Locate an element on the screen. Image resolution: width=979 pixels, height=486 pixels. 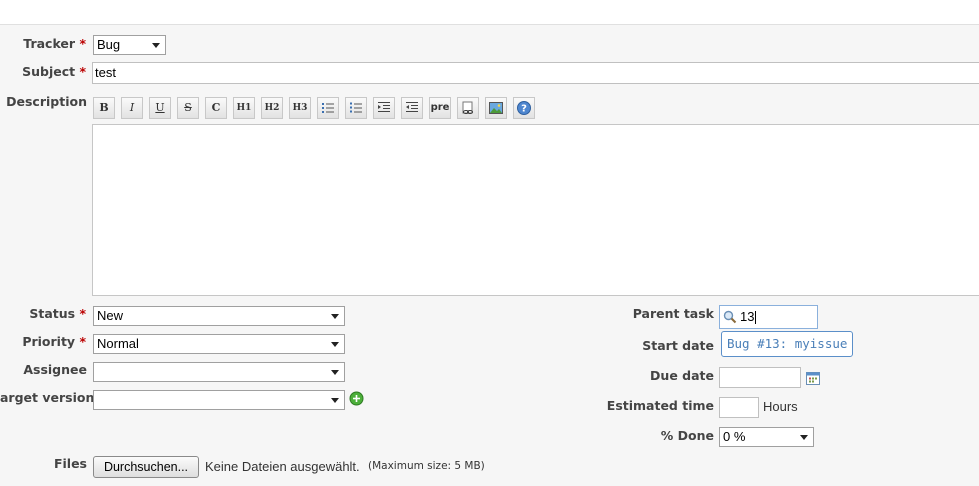
priority-label: Priority * is located at coordinates (54, 341).